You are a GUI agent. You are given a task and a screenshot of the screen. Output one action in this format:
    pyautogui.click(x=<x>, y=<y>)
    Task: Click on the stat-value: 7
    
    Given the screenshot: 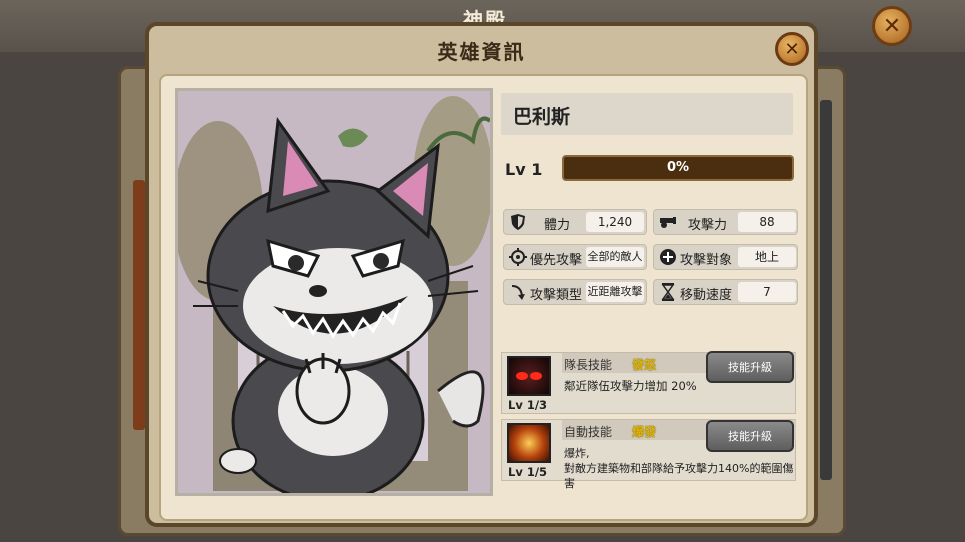 What is the action you would take?
    pyautogui.click(x=767, y=292)
    